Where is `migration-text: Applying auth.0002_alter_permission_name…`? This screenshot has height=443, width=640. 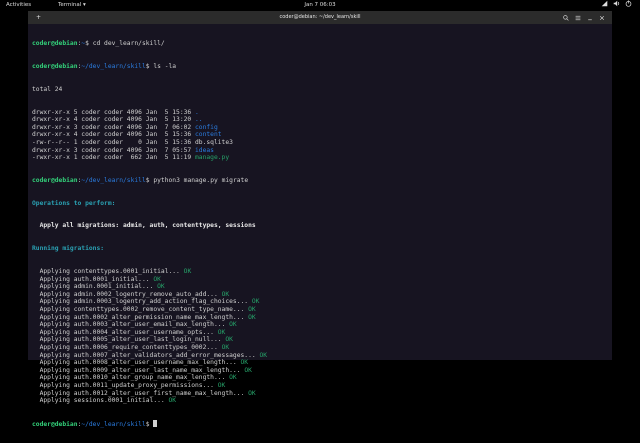 migration-text: Applying auth.0002_alter_permission_name… is located at coordinates (140, 317).